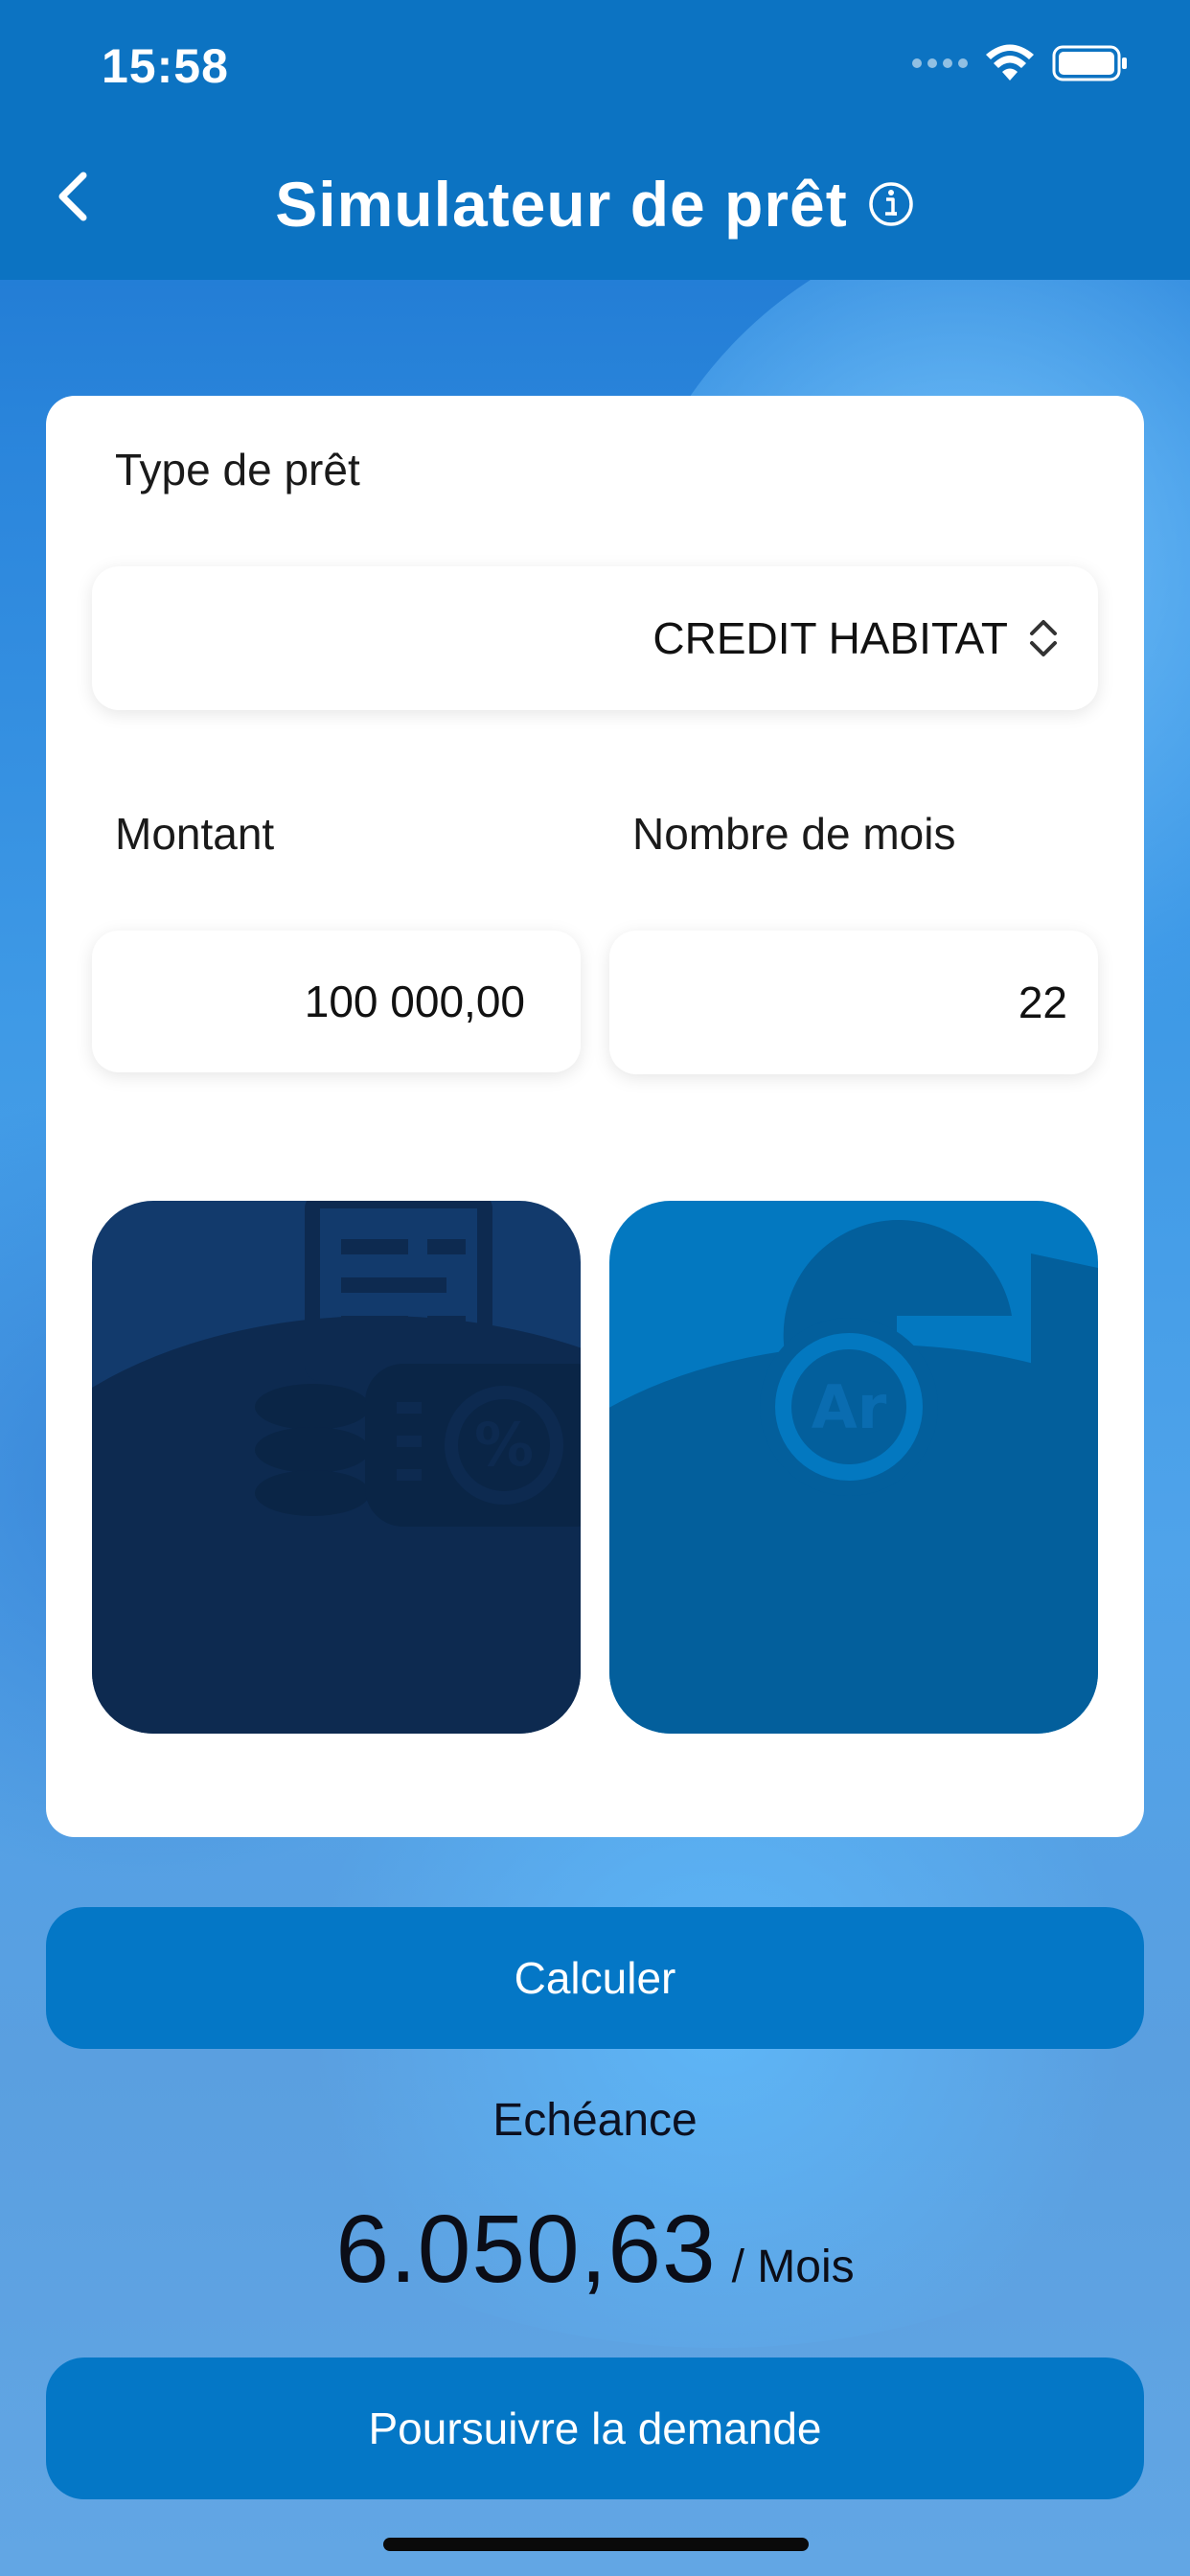 Image resolution: width=1190 pixels, height=2576 pixels. I want to click on amount-input: 100 000,00, so click(336, 1001).